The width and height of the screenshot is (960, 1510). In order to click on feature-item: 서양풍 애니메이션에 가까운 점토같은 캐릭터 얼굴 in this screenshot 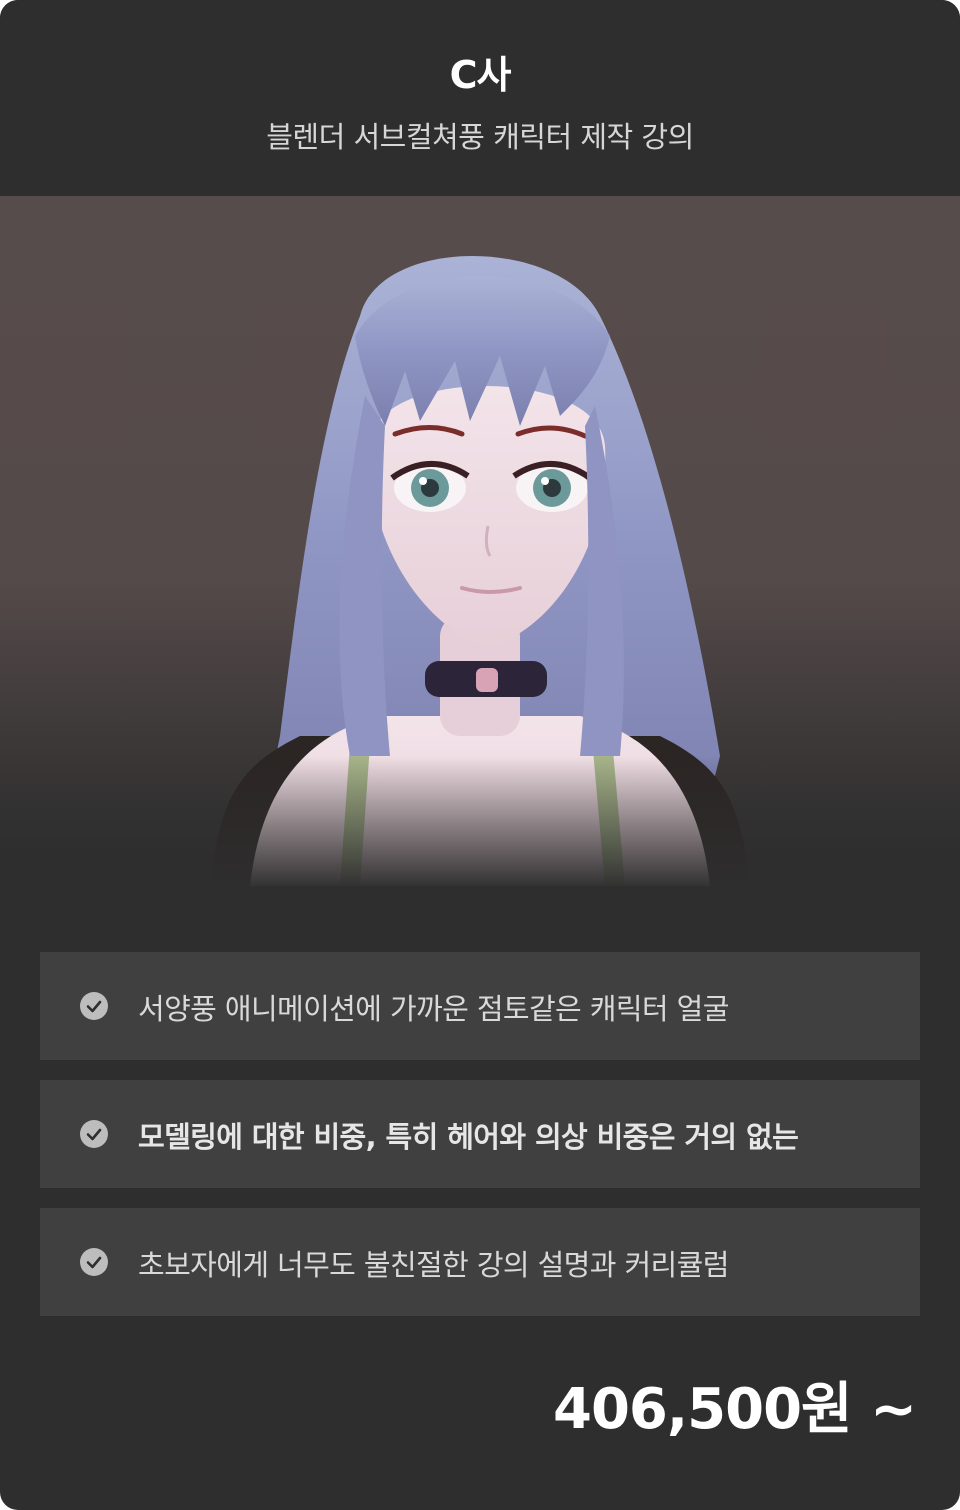, I will do `click(480, 1006)`.